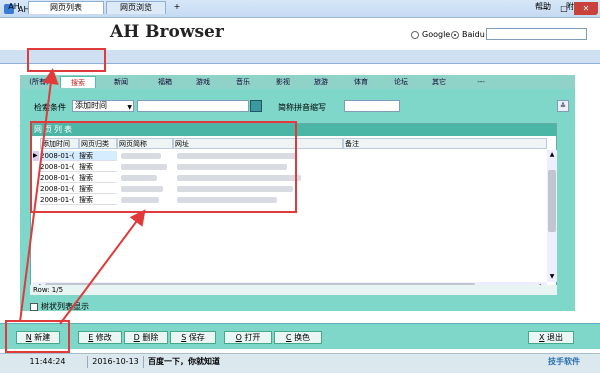 The width and height of the screenshot is (600, 373). What do you see at coordinates (102, 267) in the screenshot?
I see `arrow-to-grid` at bounding box center [102, 267].